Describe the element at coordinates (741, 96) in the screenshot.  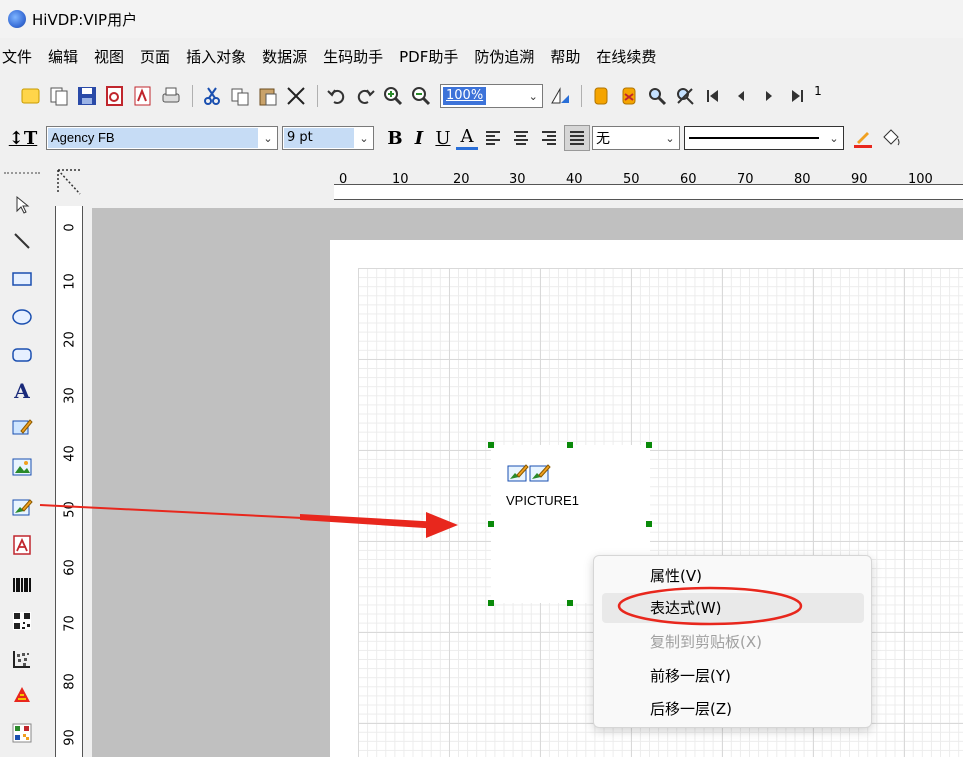
I see `prev-page-icon` at that location.